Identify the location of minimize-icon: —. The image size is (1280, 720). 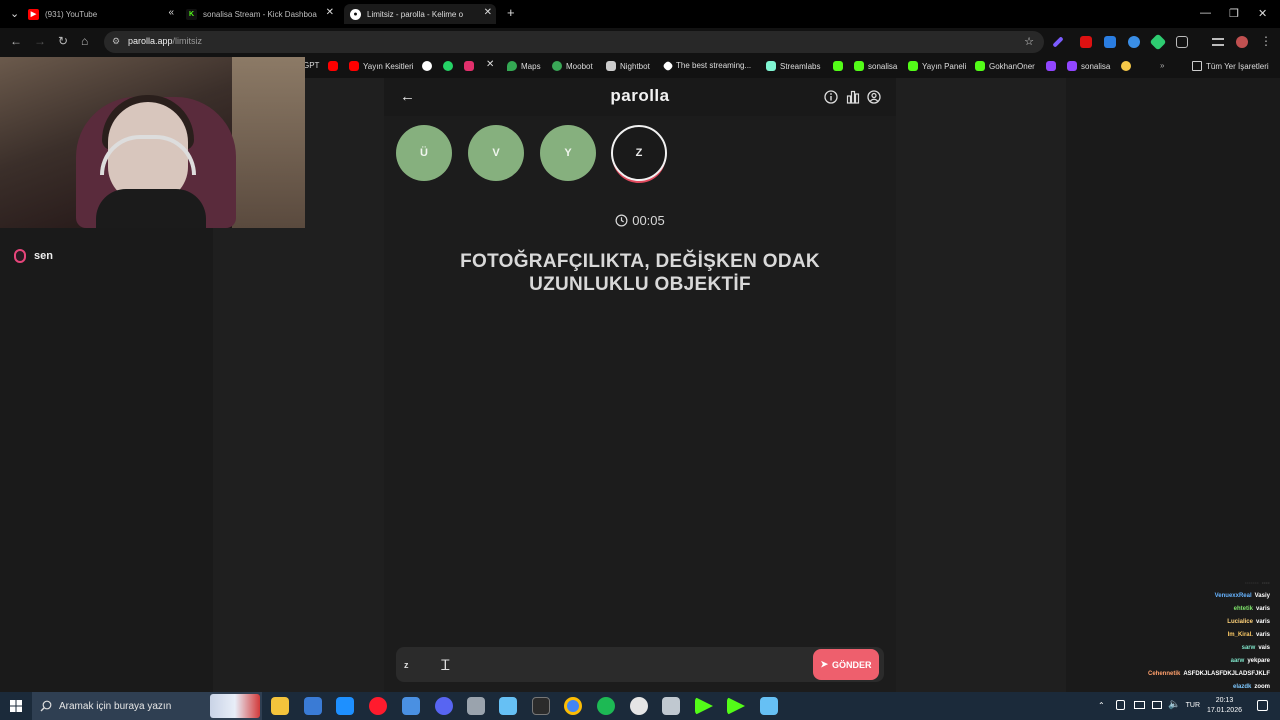
(1205, 13).